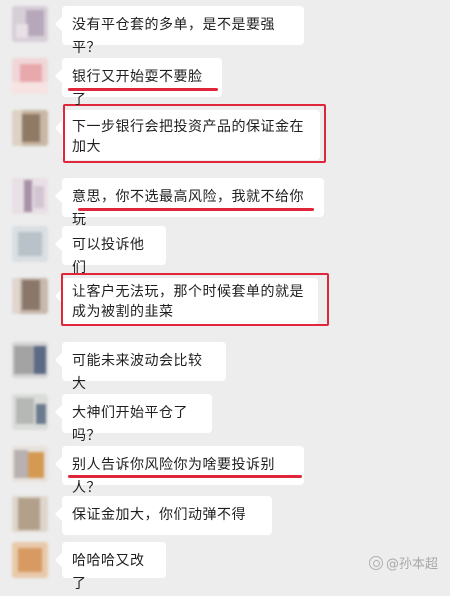  I want to click on message-bubble: 意思，你不选最高风险，我就不给你玩, so click(193, 203).